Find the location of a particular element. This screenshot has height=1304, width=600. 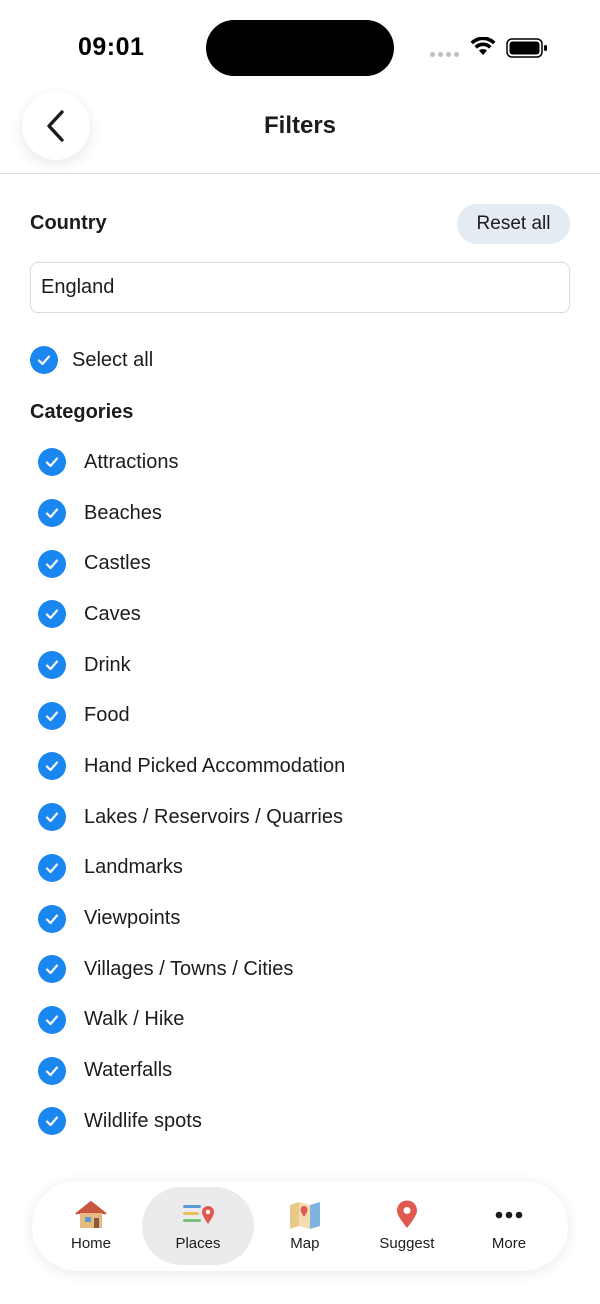

battery-icon is located at coordinates (526, 48).